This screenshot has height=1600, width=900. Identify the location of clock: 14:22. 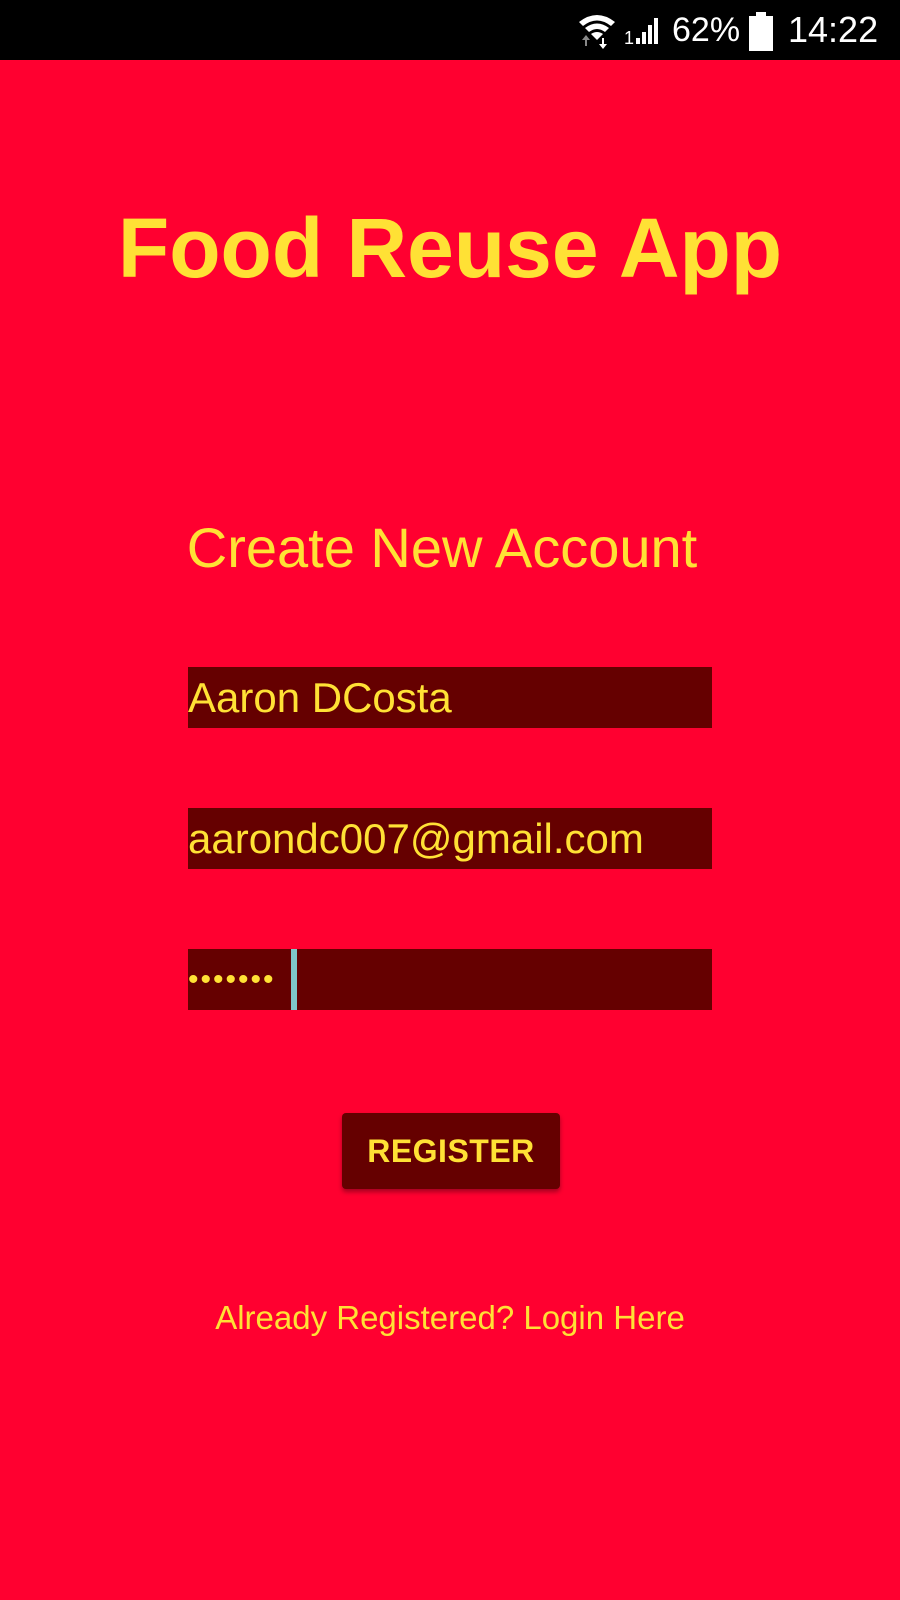
(833, 29).